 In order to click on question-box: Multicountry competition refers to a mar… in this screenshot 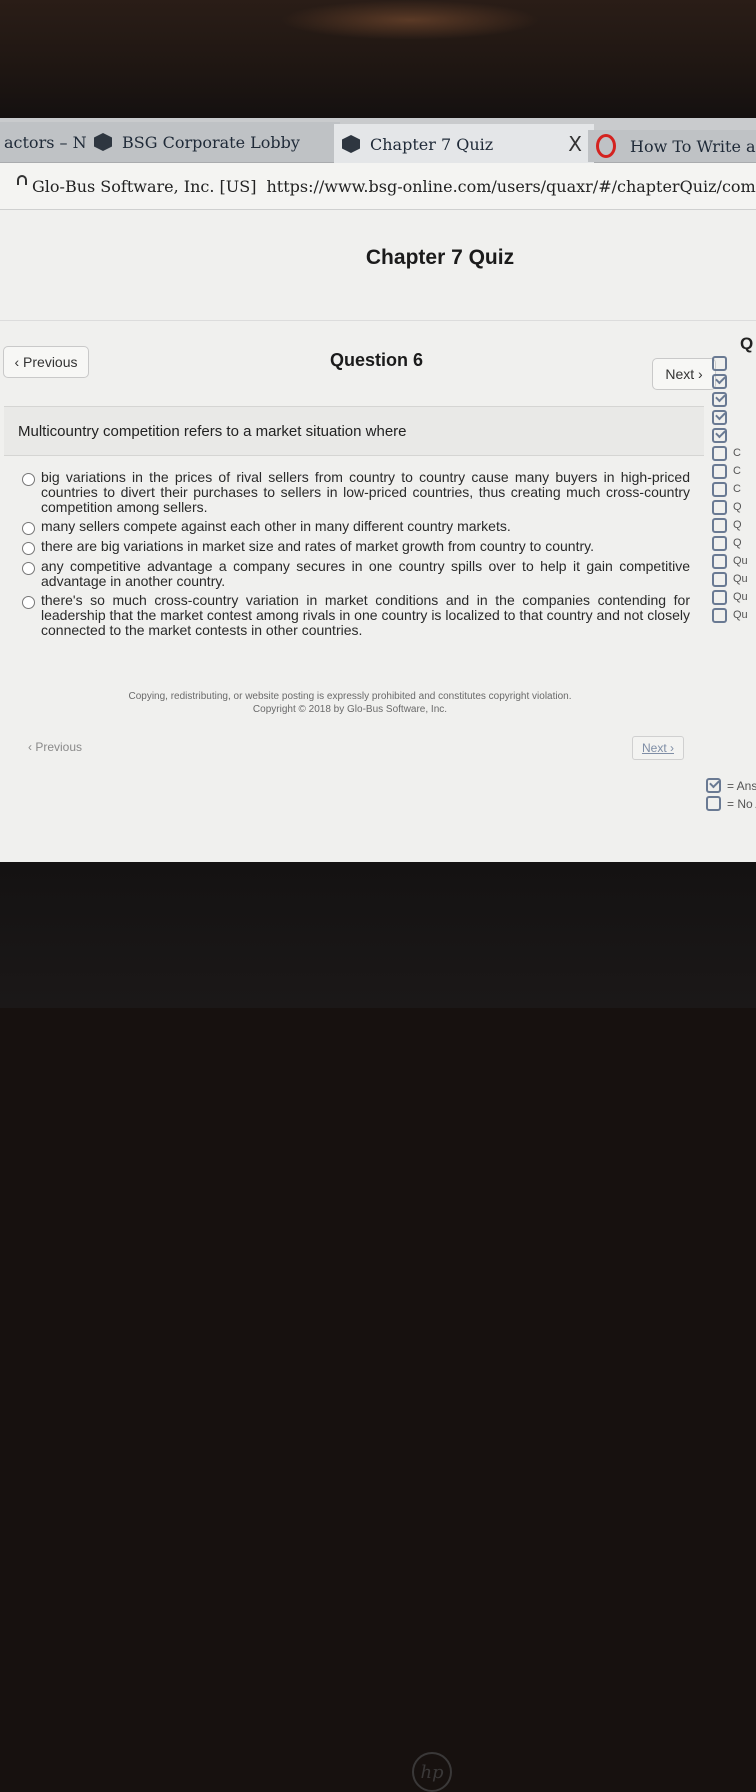, I will do `click(354, 431)`.